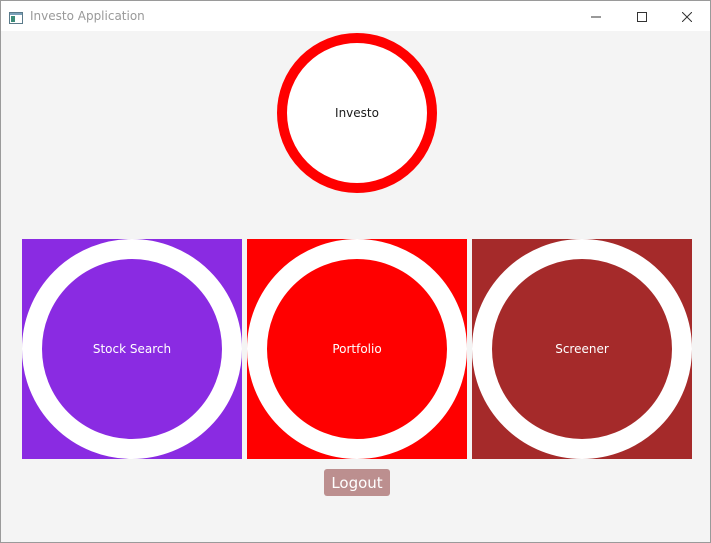 The width and height of the screenshot is (711, 543). Describe the element at coordinates (16, 16) in the screenshot. I see `app-window-icon` at that location.